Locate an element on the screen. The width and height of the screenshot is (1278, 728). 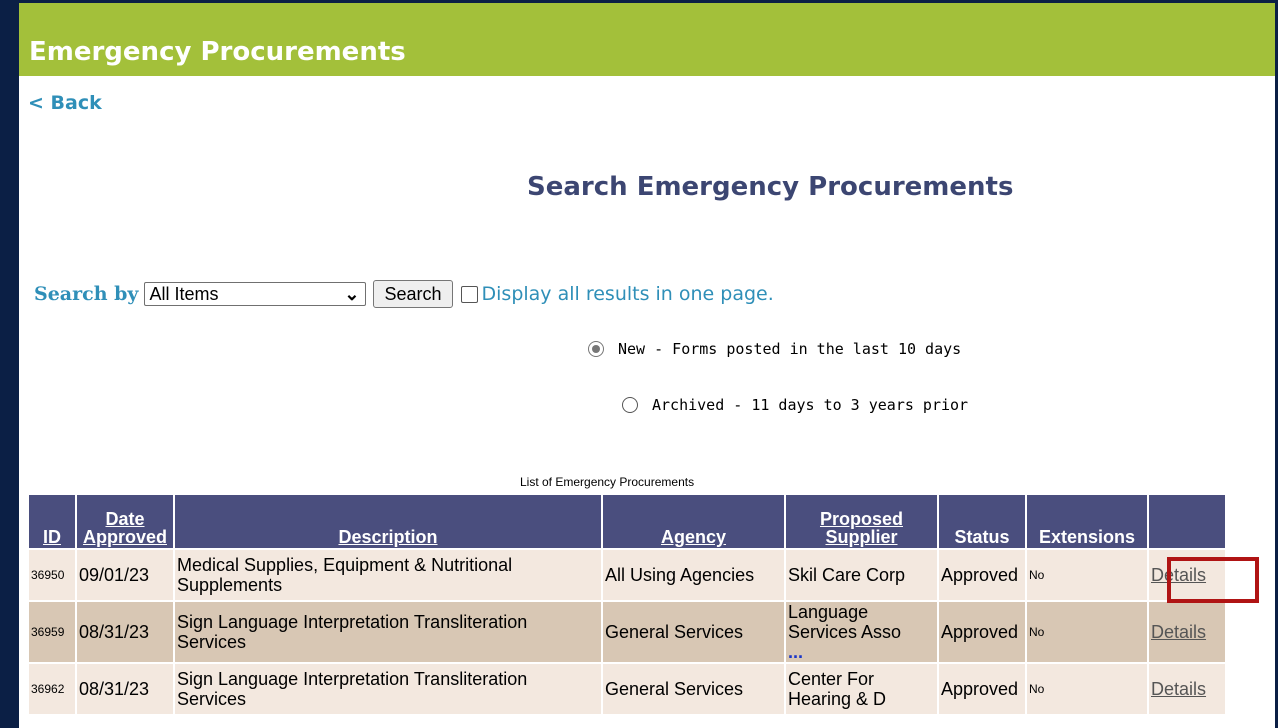
row-supplier: Skil Care Corp is located at coordinates (861, 575).